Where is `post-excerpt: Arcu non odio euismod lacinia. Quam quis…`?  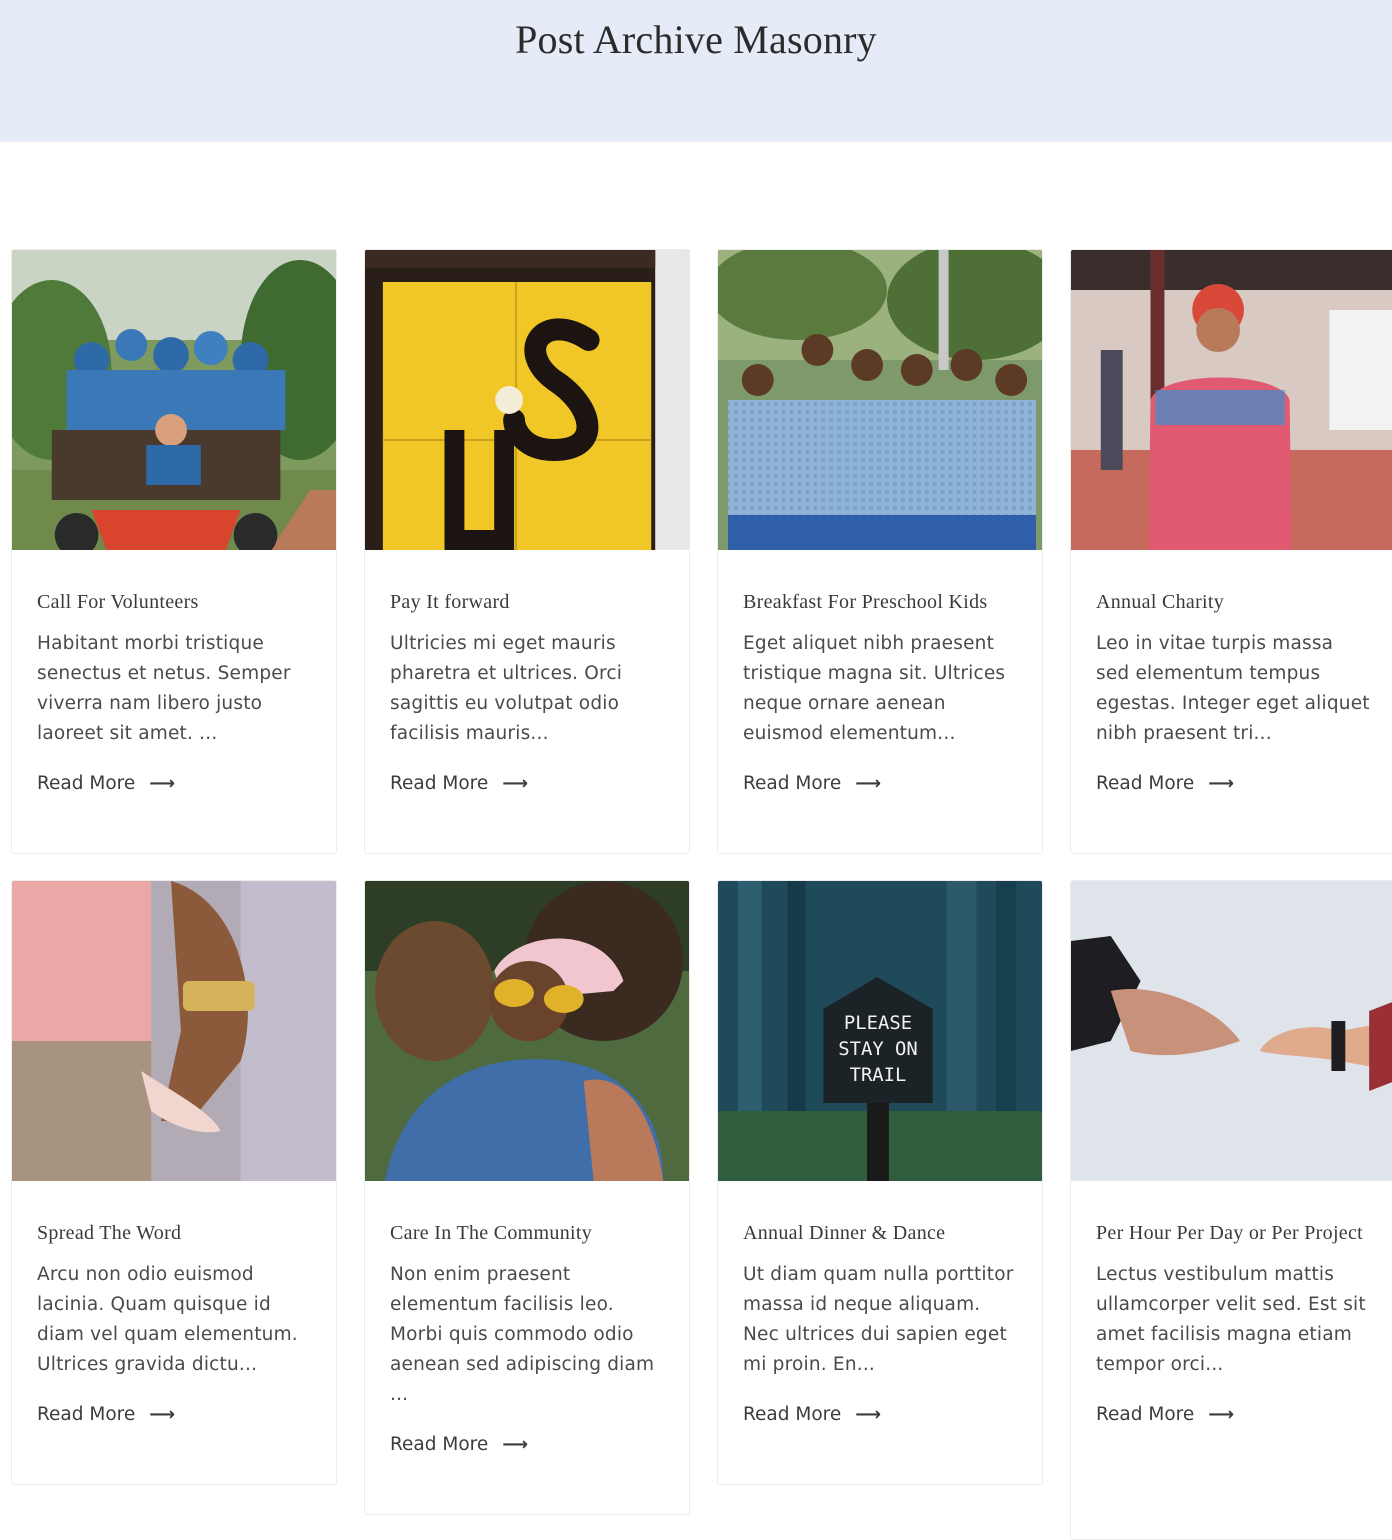
post-excerpt: Arcu non odio euismod lacinia. Quam quis… is located at coordinates (167, 1319).